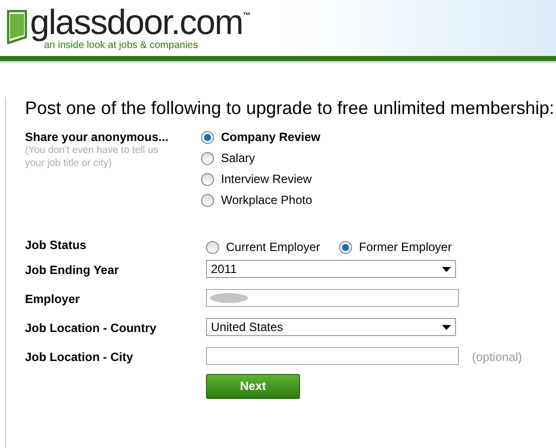  What do you see at coordinates (497, 357) in the screenshot?
I see `optional-note: (optional)` at bounding box center [497, 357].